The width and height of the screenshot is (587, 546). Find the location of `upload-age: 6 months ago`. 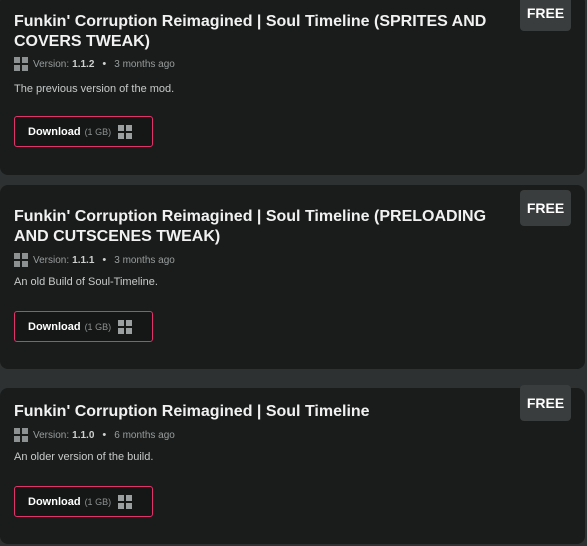

upload-age: 6 months ago is located at coordinates (144, 435).